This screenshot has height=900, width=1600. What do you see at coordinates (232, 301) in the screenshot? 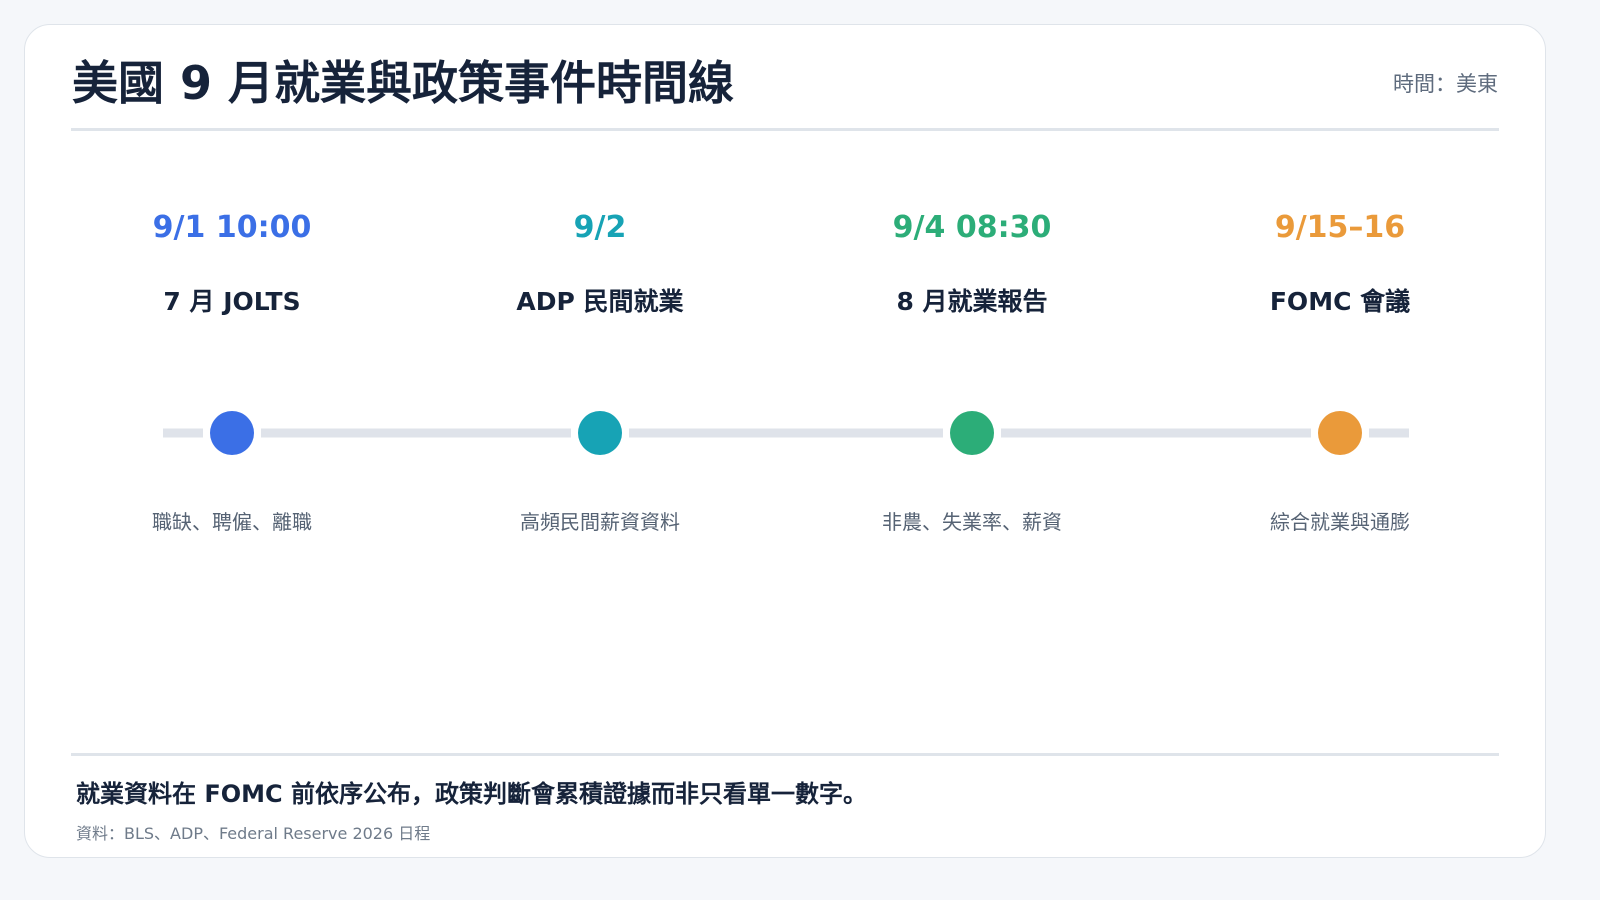
I see `event-title: 7 月 JOLTS` at bounding box center [232, 301].